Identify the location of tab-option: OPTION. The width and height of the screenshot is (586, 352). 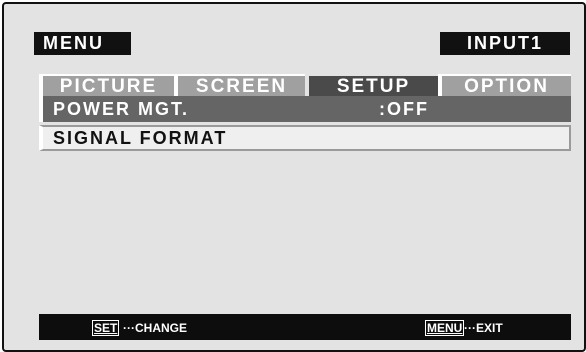
(504, 85).